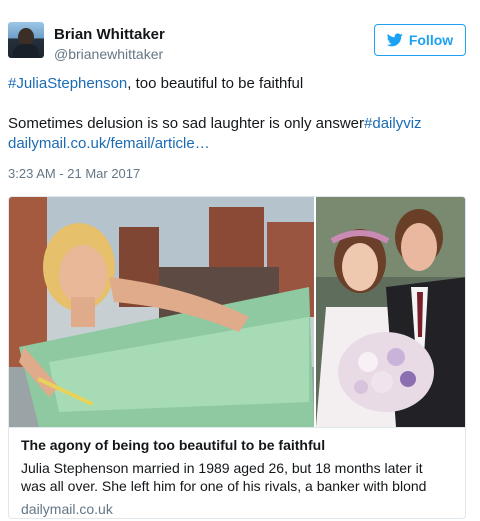  I want to click on follow-button: Follow, so click(420, 40).